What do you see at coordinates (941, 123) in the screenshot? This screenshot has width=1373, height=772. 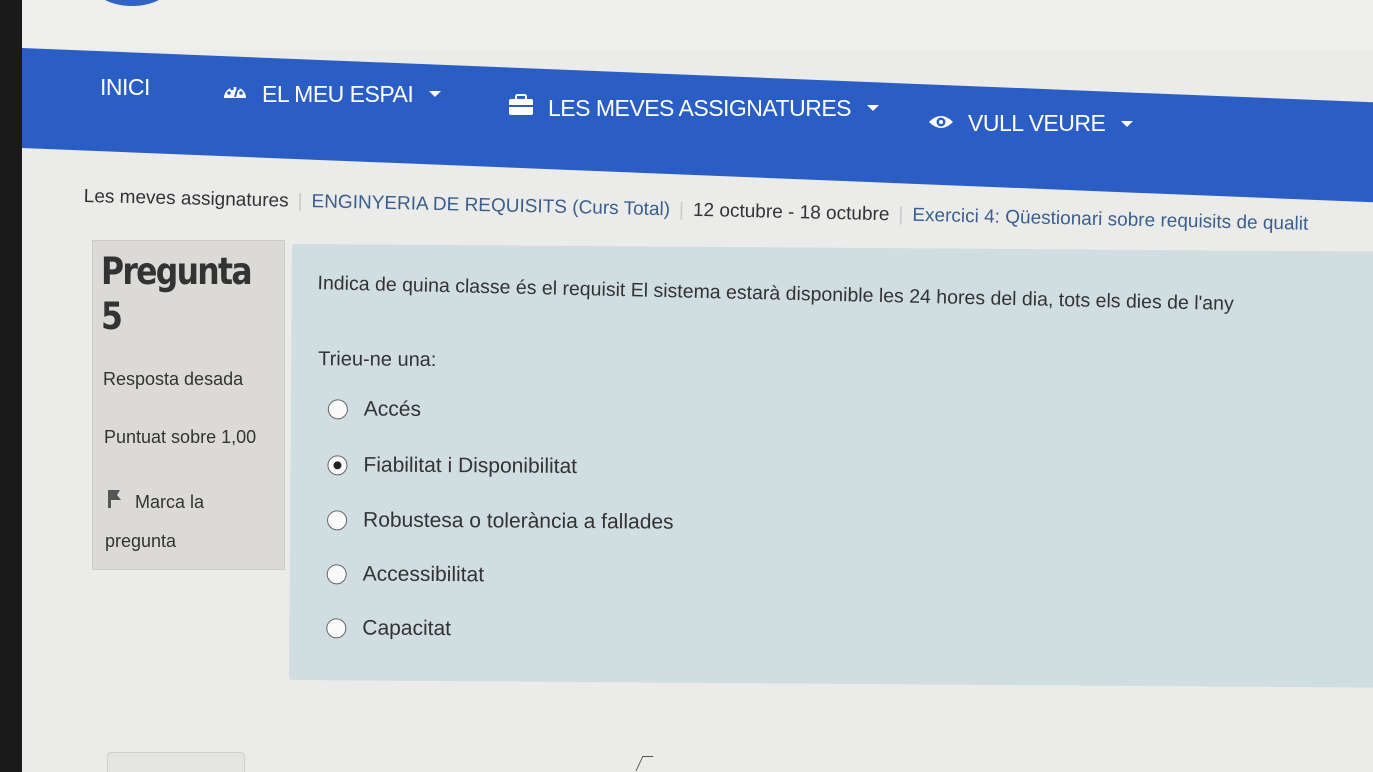 I see `eye-icon` at bounding box center [941, 123].